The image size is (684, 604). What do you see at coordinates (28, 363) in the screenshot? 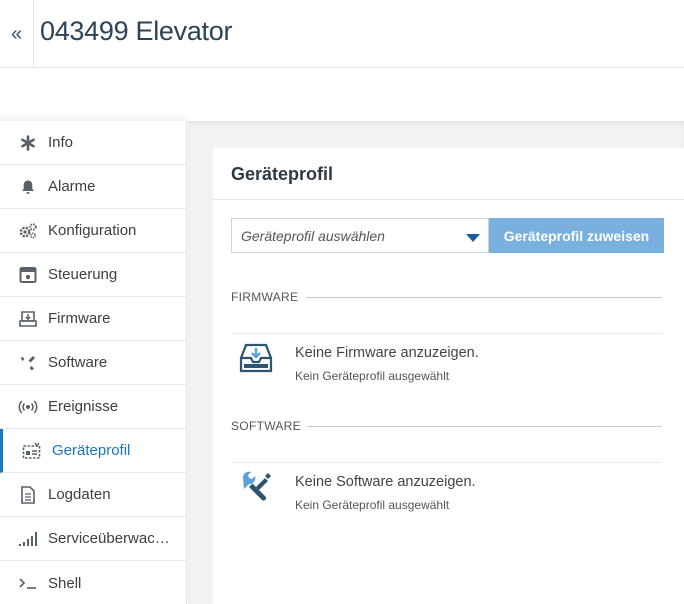
I see `tools-icon` at bounding box center [28, 363].